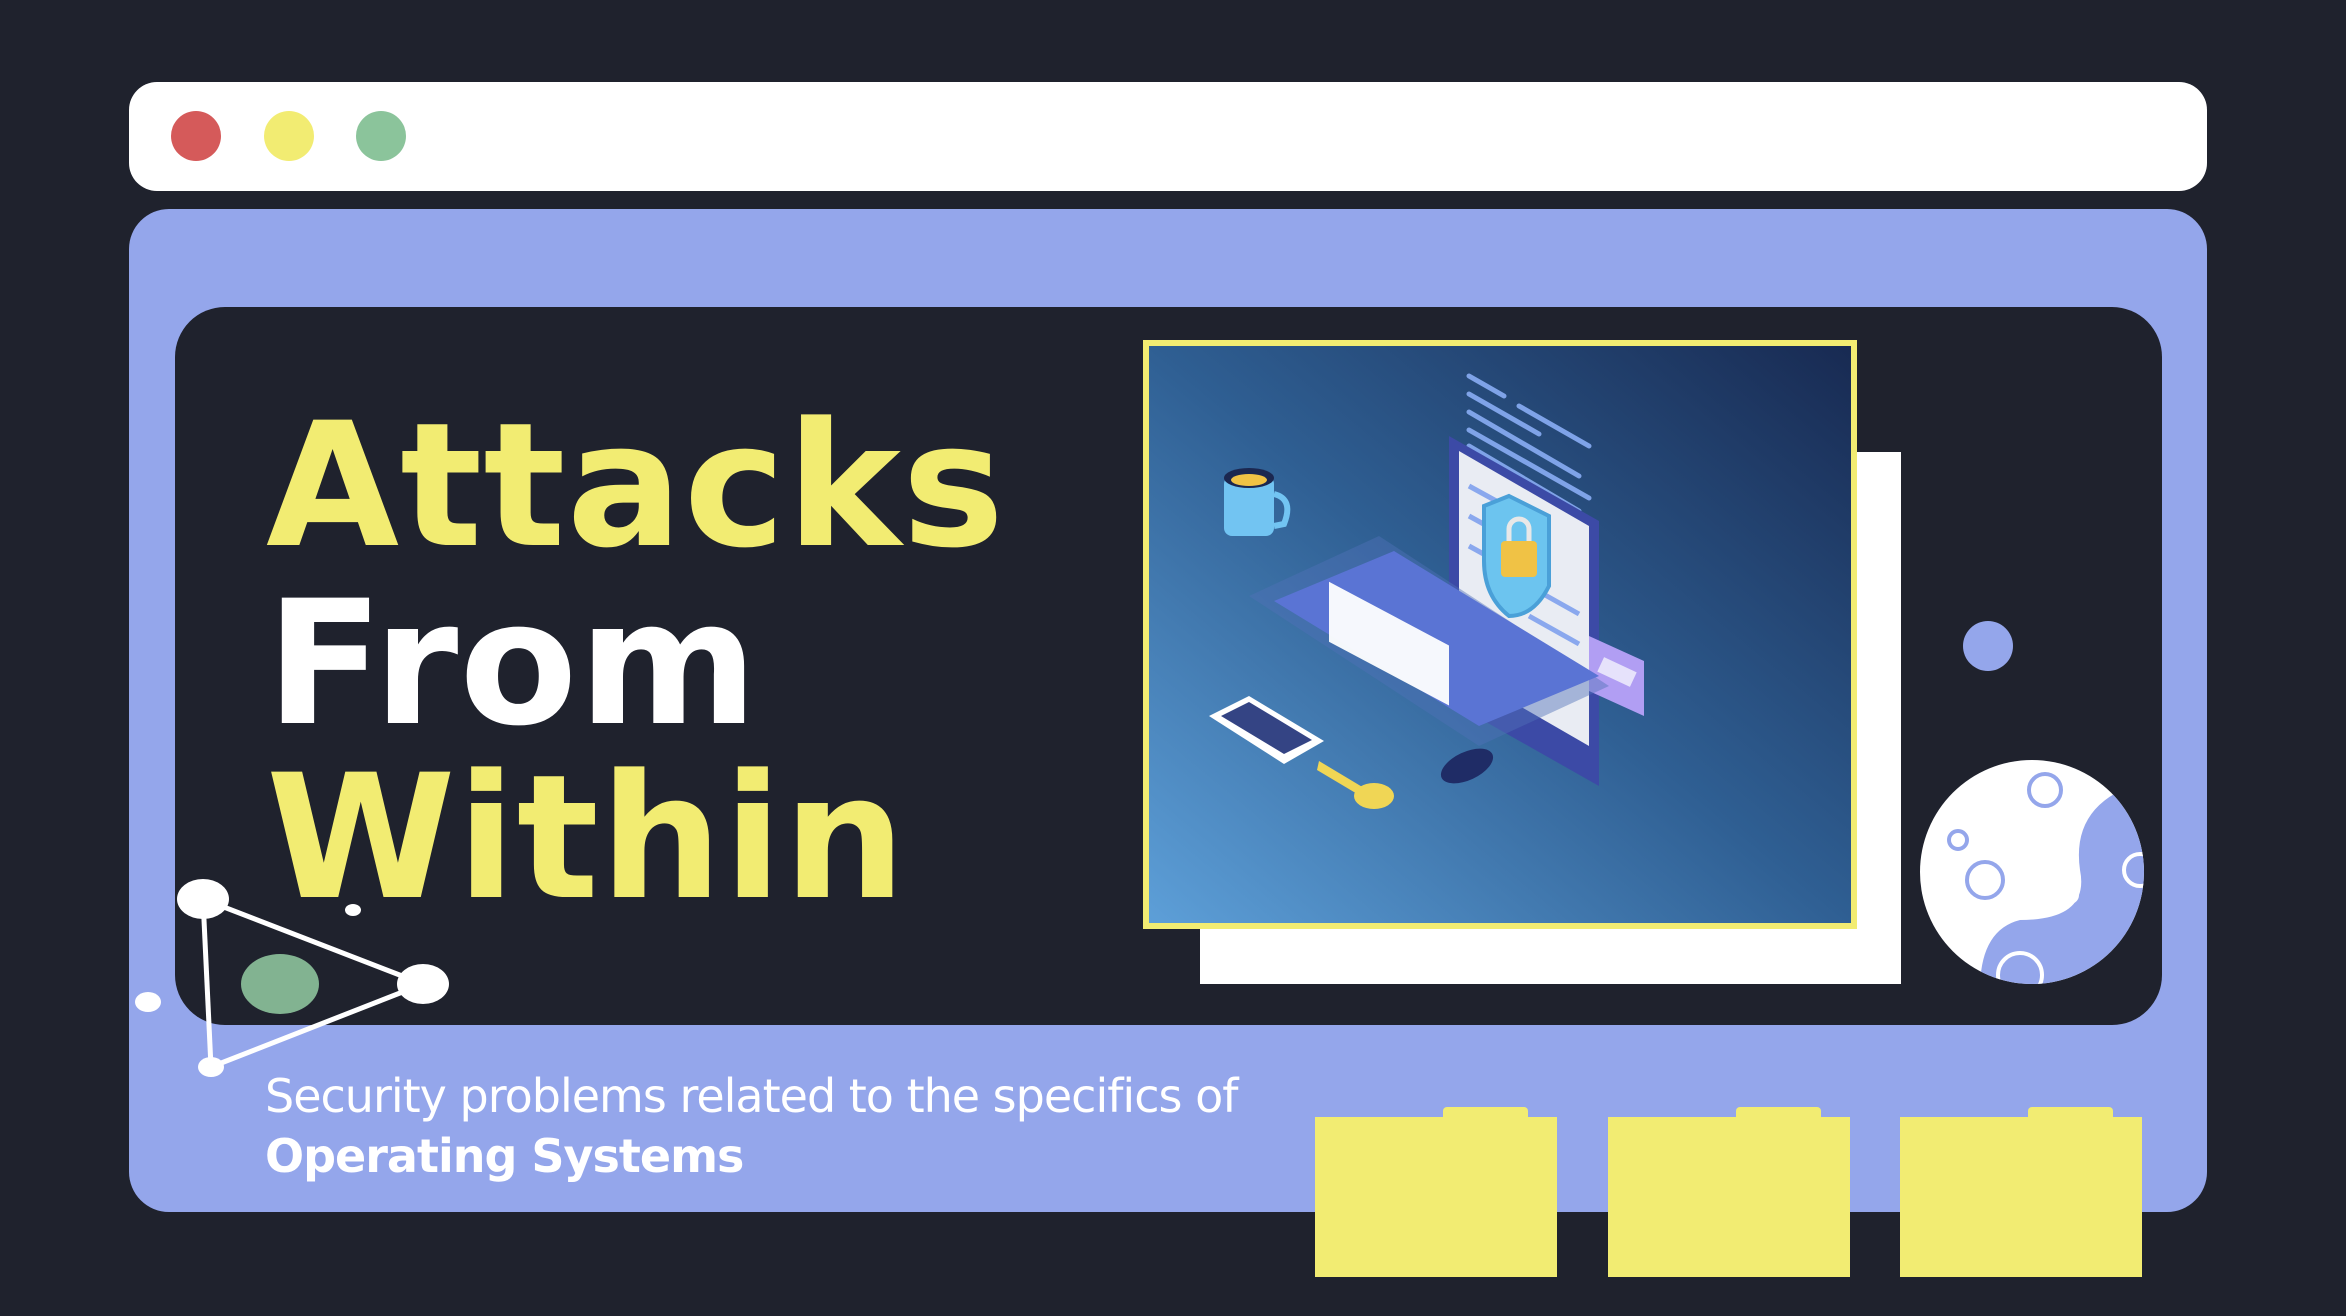 The width and height of the screenshot is (2346, 1316). What do you see at coordinates (1500, 634) in the screenshot?
I see `laptop-security-illustration` at bounding box center [1500, 634].